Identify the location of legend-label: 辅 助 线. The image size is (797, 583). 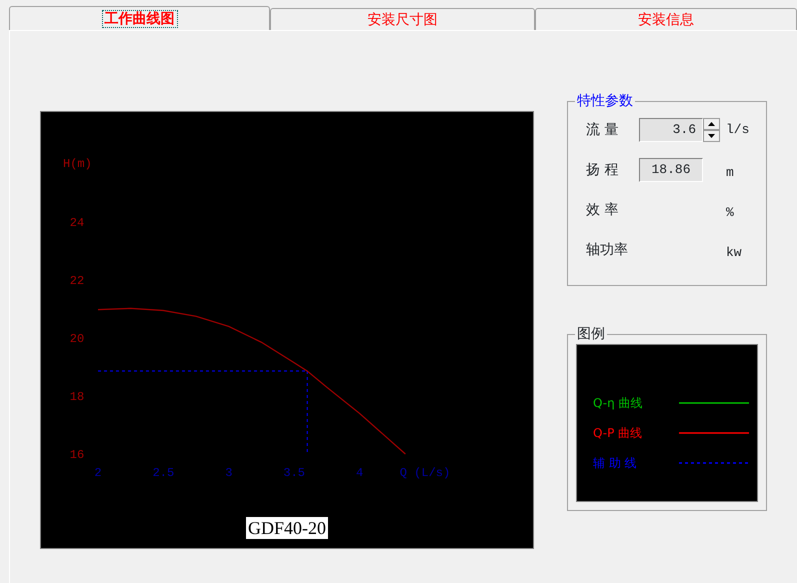
(615, 463).